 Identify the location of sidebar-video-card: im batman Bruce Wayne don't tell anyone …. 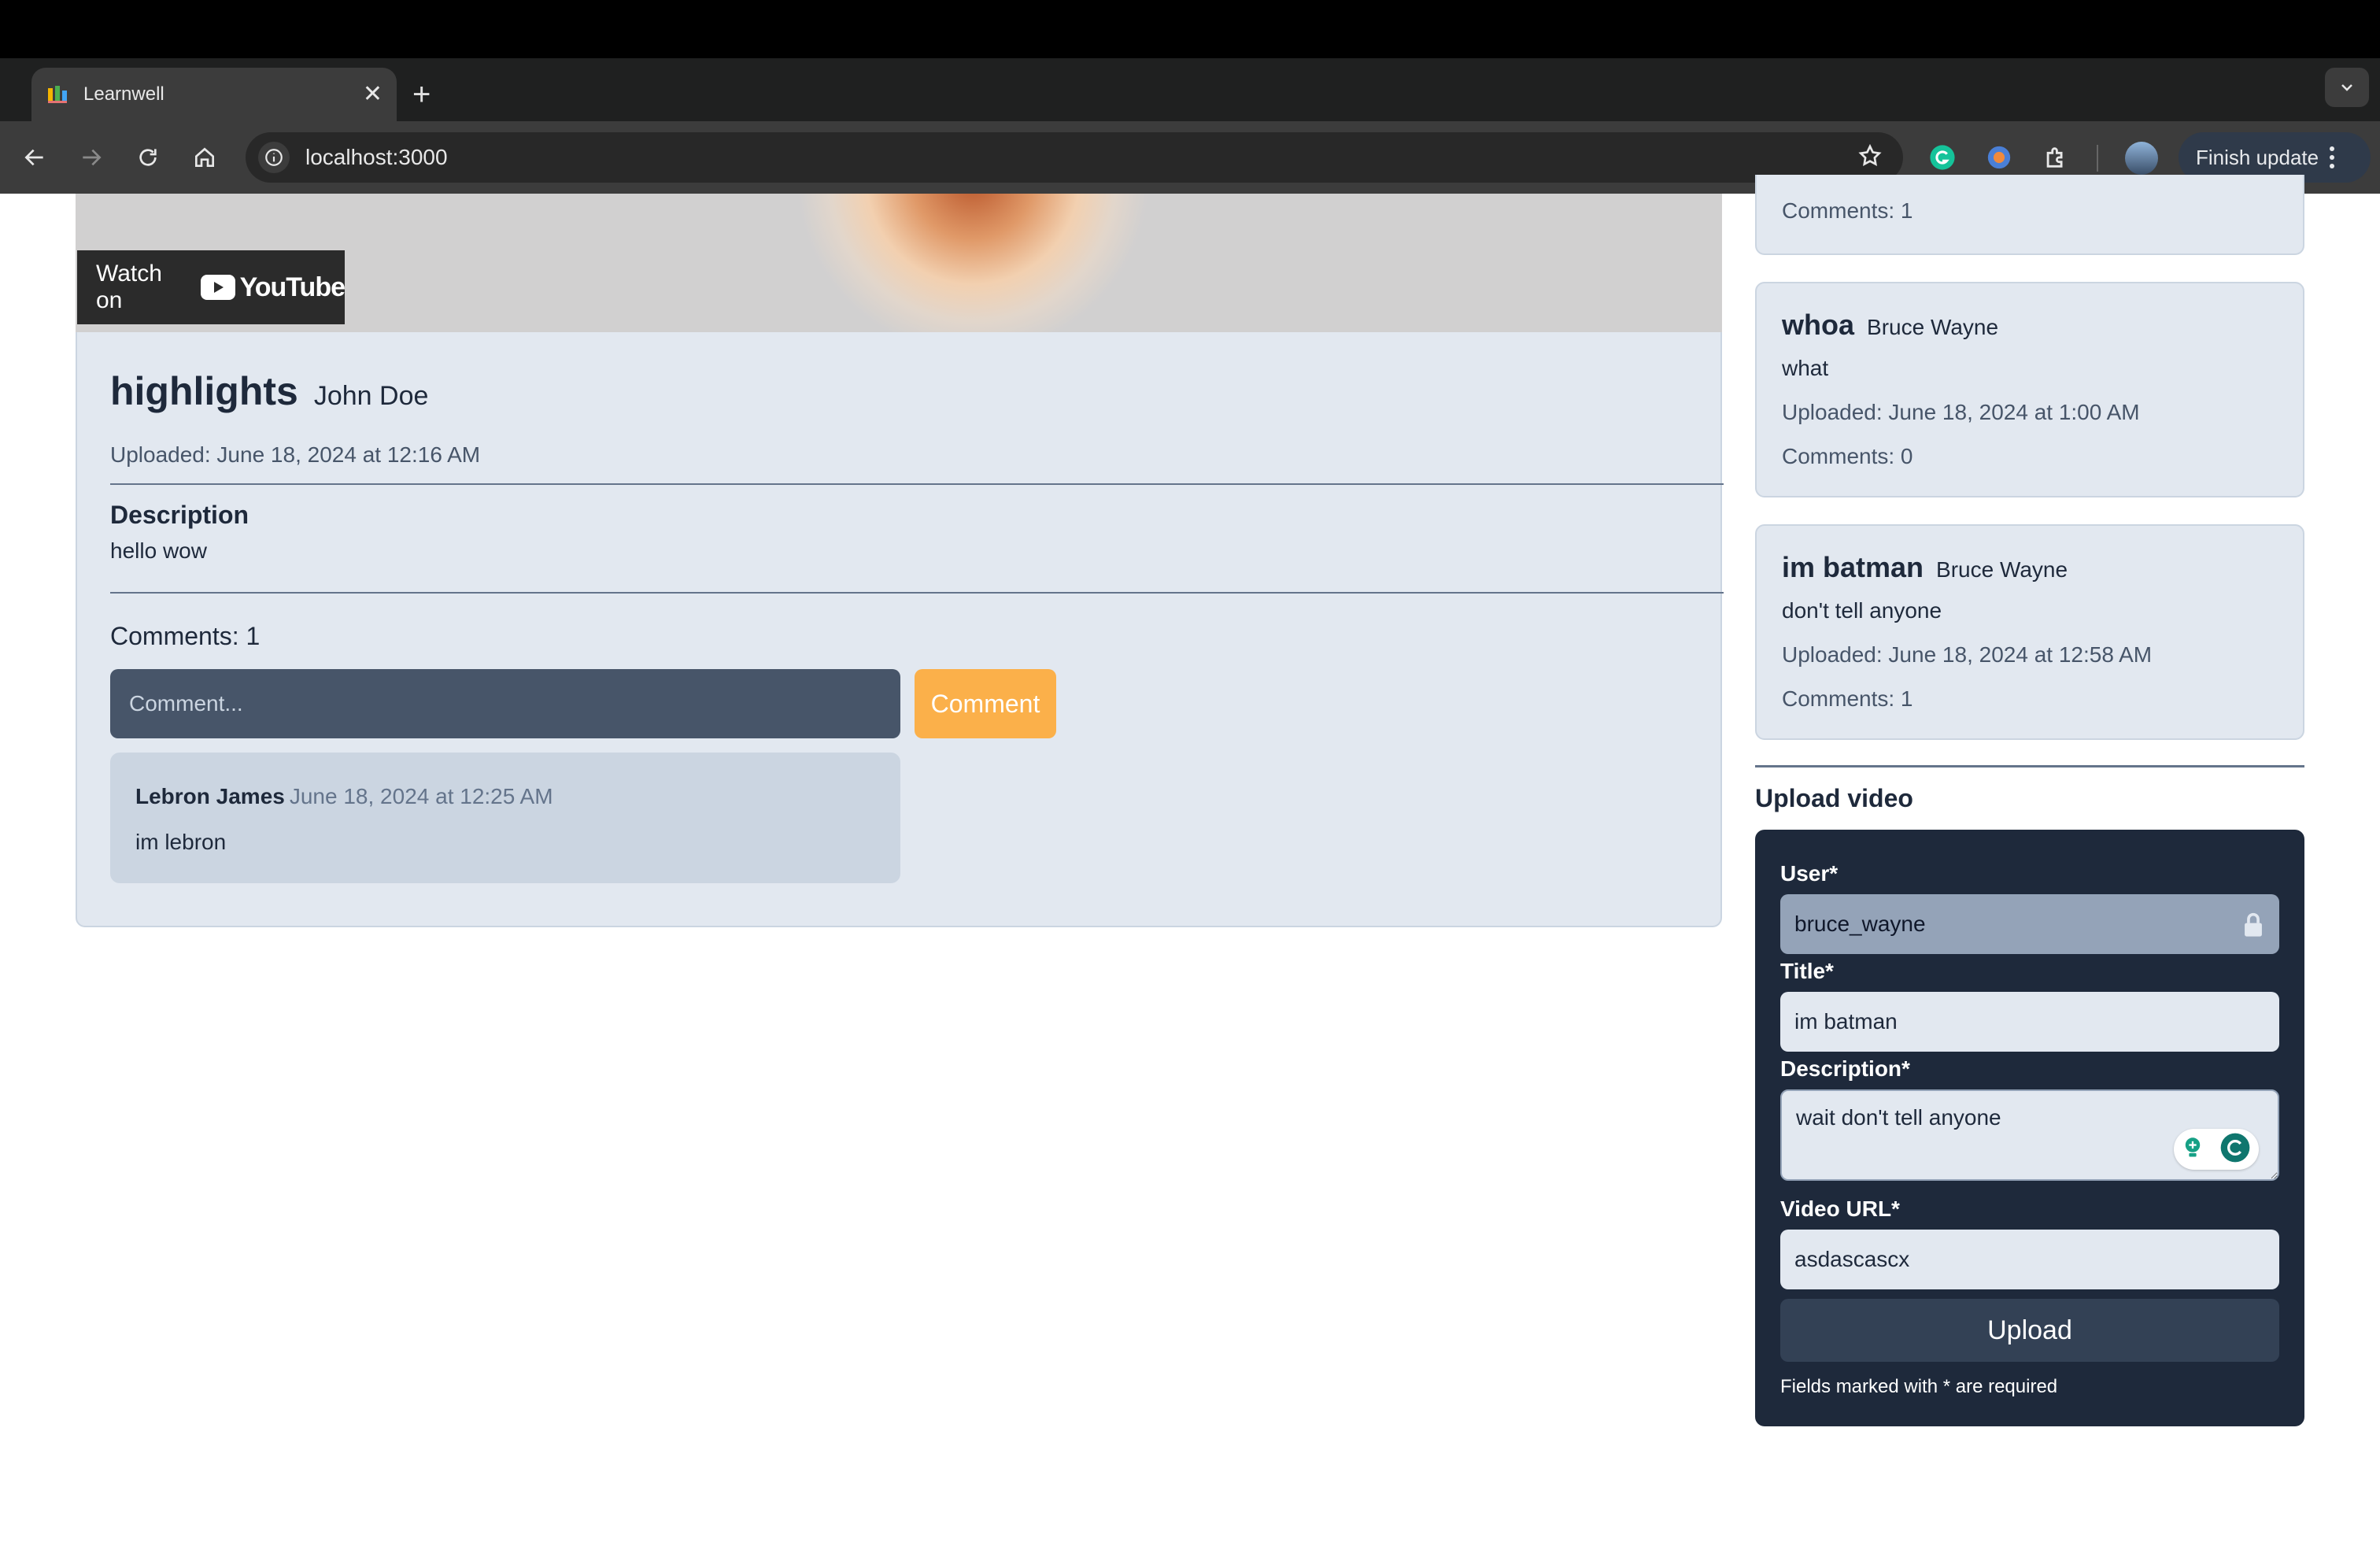
(2029, 632).